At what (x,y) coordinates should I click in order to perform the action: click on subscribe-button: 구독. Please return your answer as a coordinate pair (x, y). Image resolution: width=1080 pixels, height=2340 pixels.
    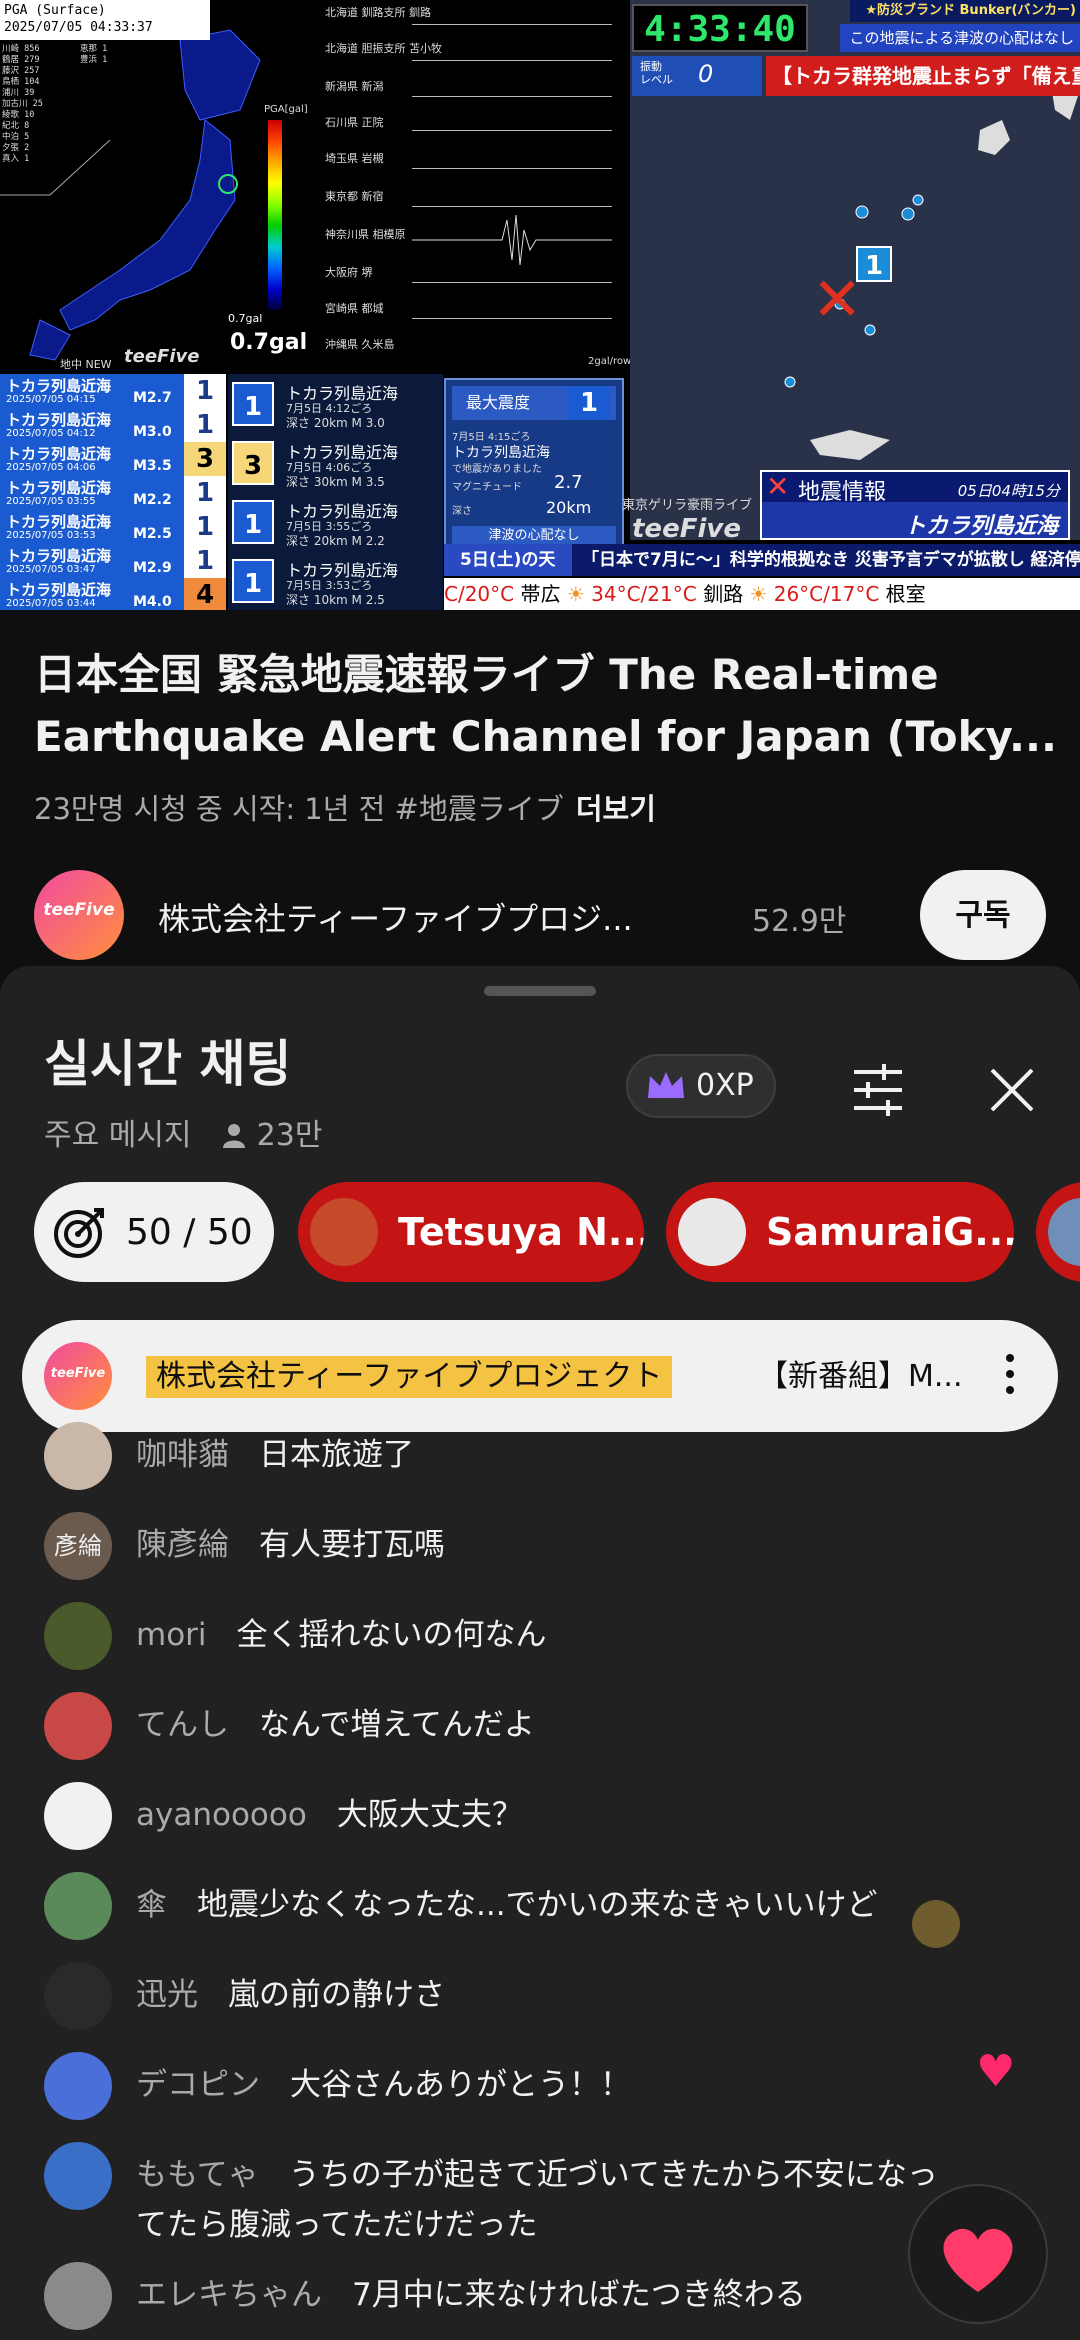
    Looking at the image, I should click on (983, 915).